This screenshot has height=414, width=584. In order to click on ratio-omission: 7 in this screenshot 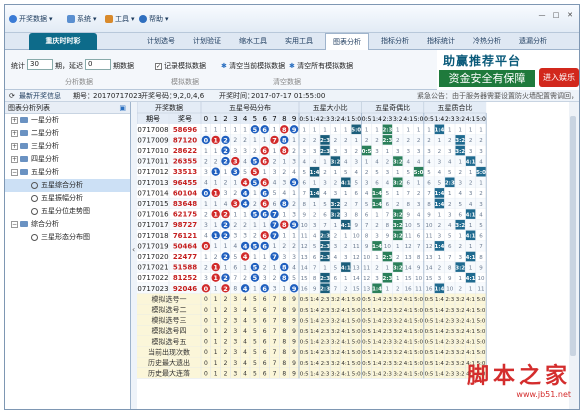, I will do `click(356, 205)`.